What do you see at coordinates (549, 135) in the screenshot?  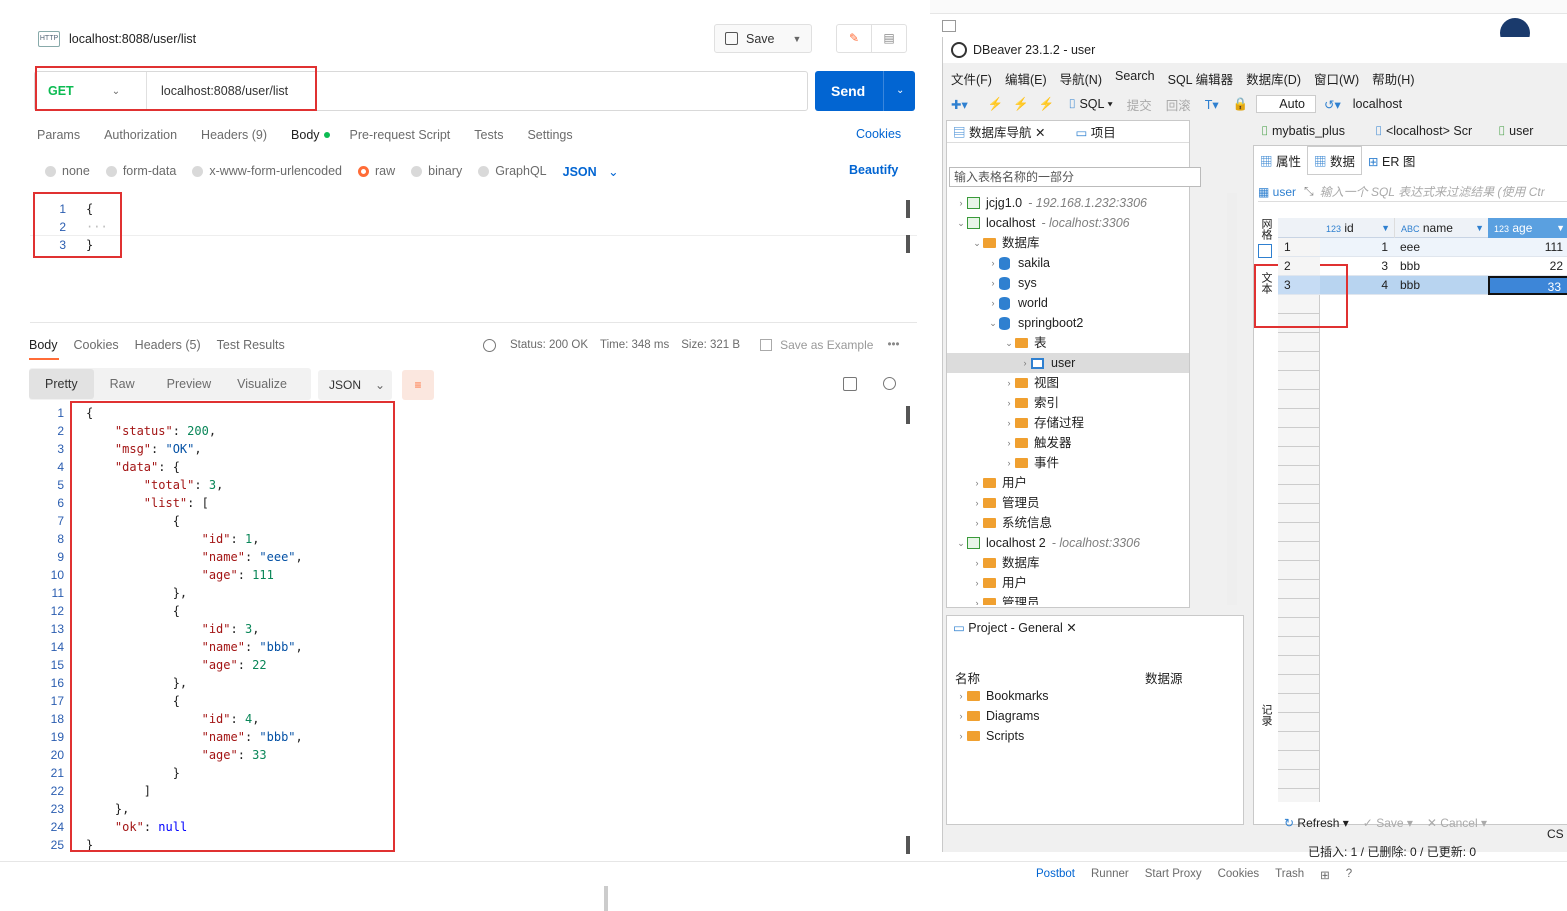 I see `tab-settings: Settings` at bounding box center [549, 135].